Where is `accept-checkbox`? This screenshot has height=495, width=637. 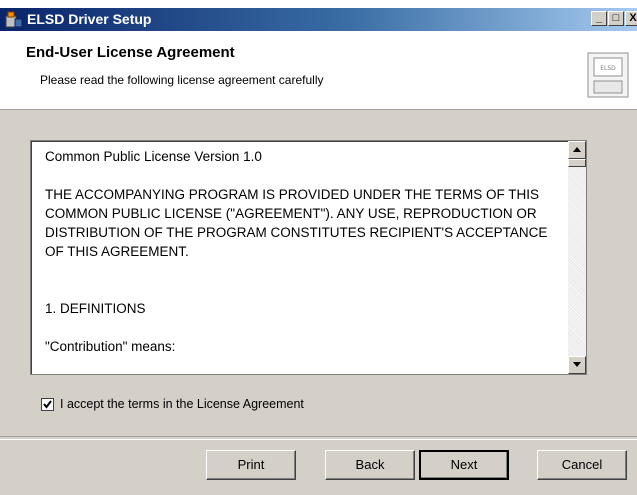
accept-checkbox is located at coordinates (47, 404).